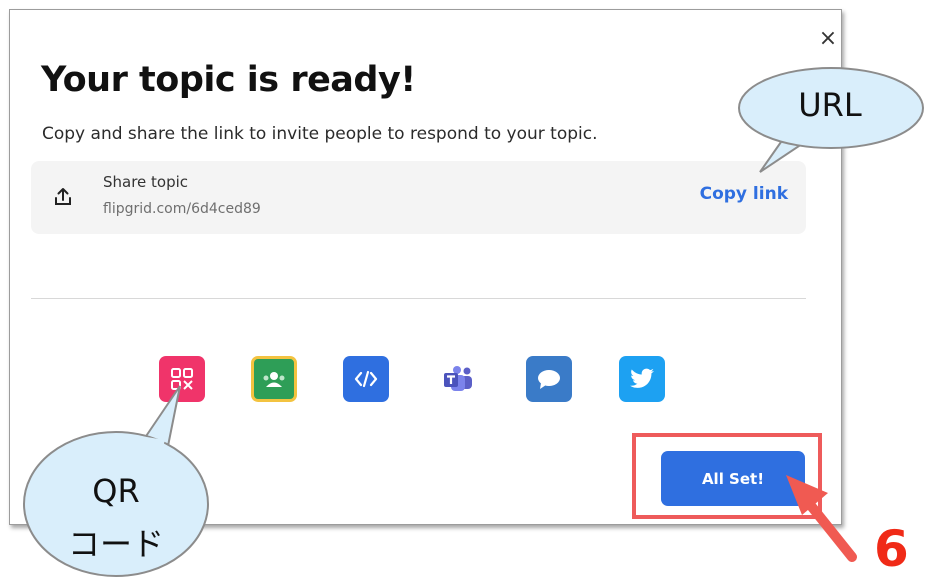  I want to click on close-icon: ×, so click(828, 39).